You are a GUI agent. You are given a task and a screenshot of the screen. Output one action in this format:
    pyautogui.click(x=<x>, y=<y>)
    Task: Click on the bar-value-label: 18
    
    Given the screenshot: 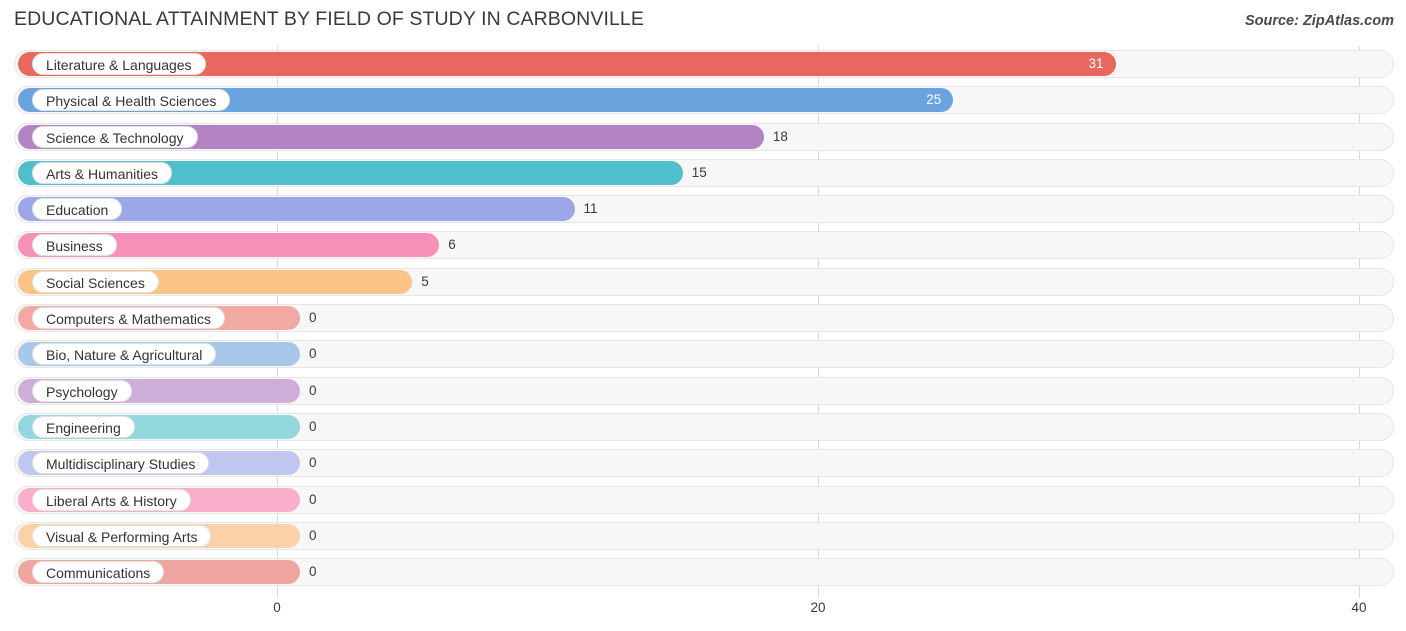 What is the action you would take?
    pyautogui.click(x=780, y=136)
    